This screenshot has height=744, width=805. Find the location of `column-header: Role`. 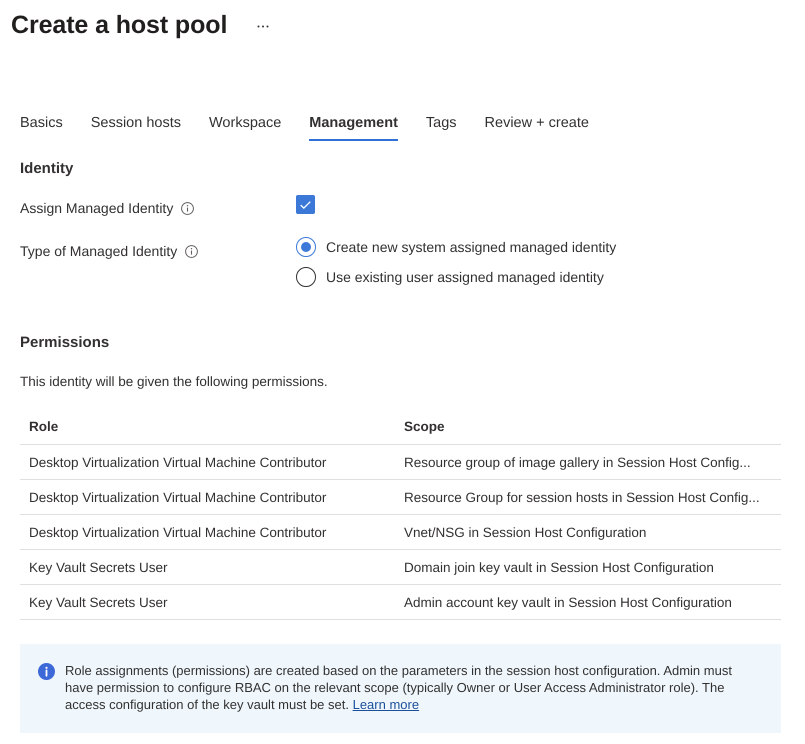

column-header: Role is located at coordinates (207, 426).